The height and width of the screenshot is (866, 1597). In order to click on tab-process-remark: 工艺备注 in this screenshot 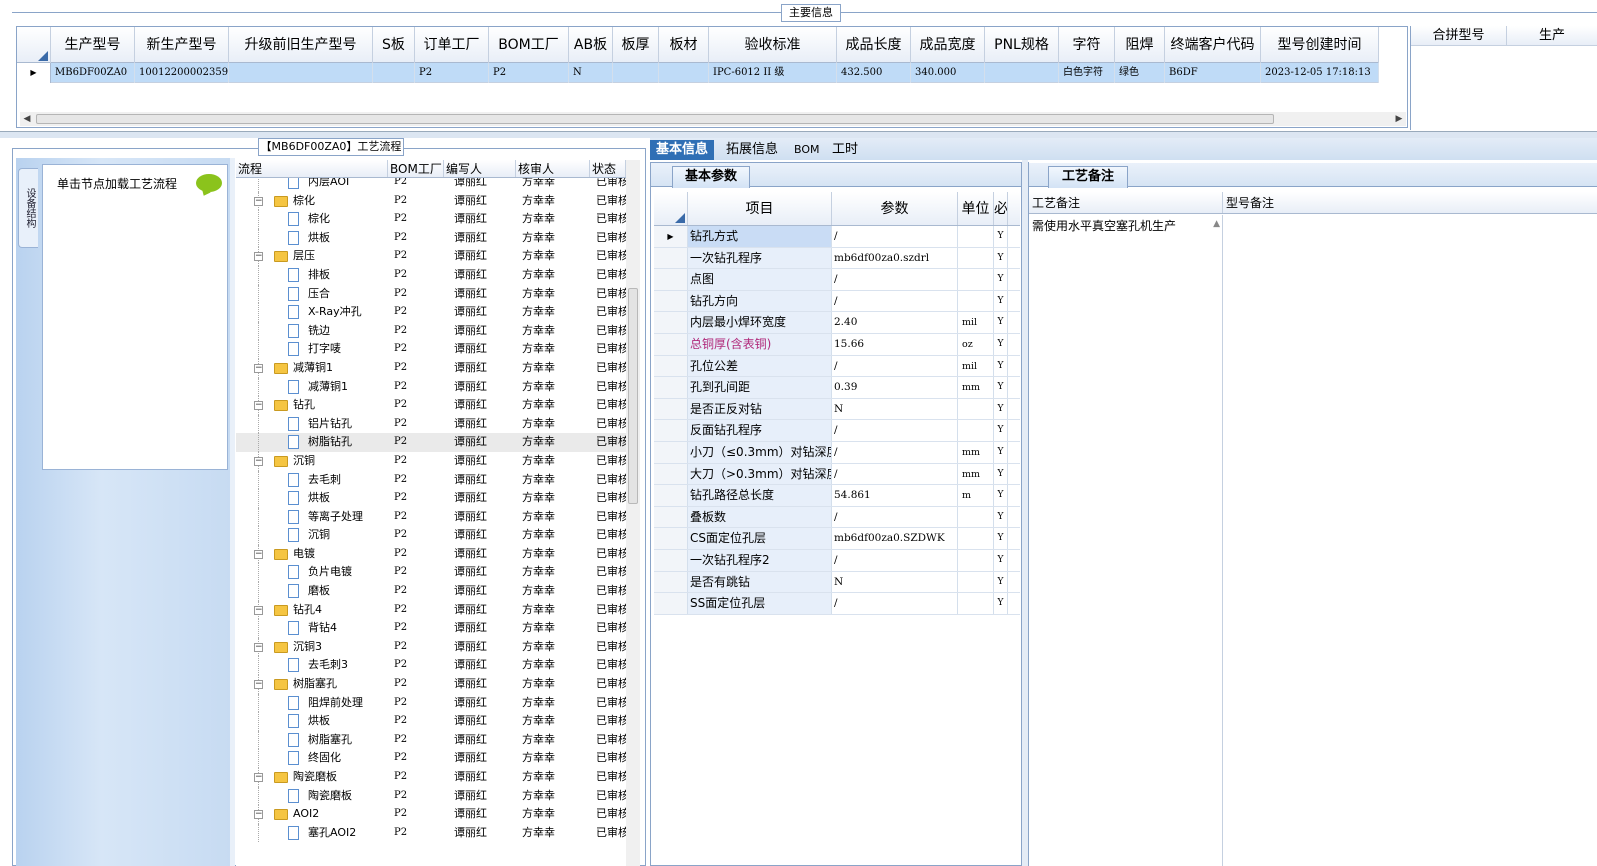, I will do `click(1088, 177)`.